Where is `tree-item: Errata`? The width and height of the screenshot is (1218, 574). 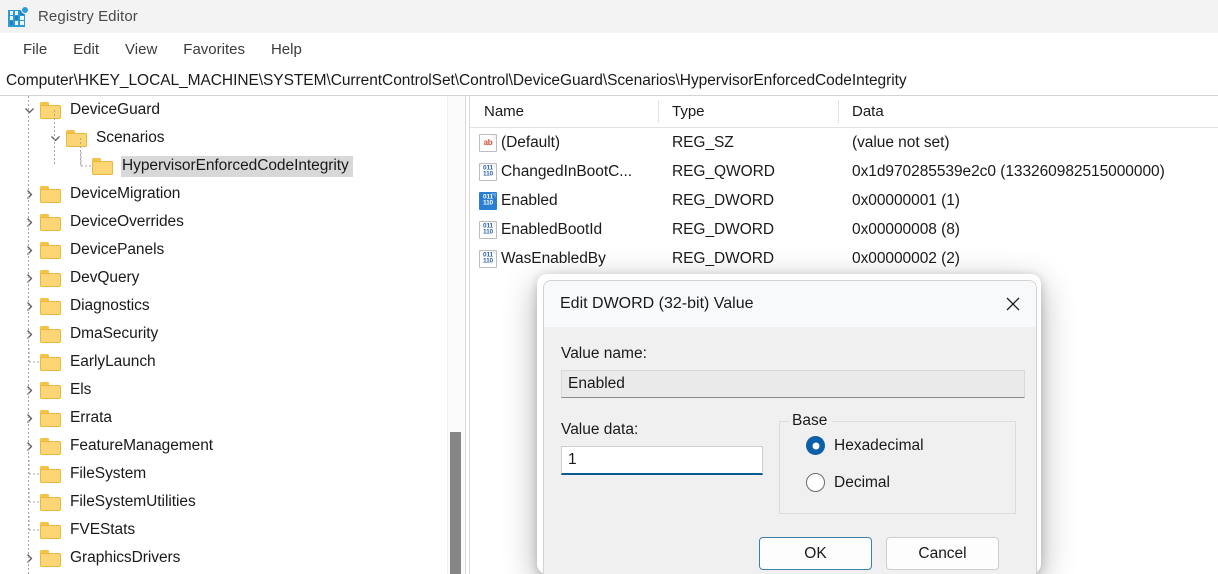
tree-item: Errata is located at coordinates (223, 418).